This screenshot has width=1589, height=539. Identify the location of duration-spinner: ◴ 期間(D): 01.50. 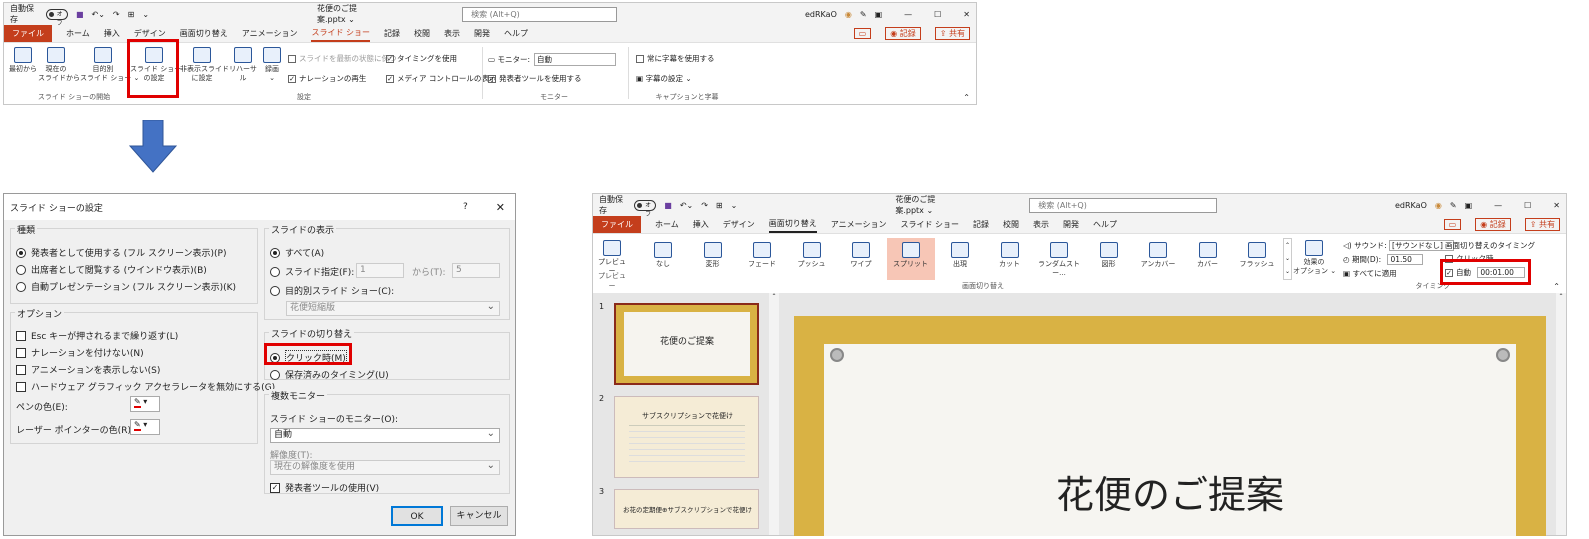
(1383, 259).